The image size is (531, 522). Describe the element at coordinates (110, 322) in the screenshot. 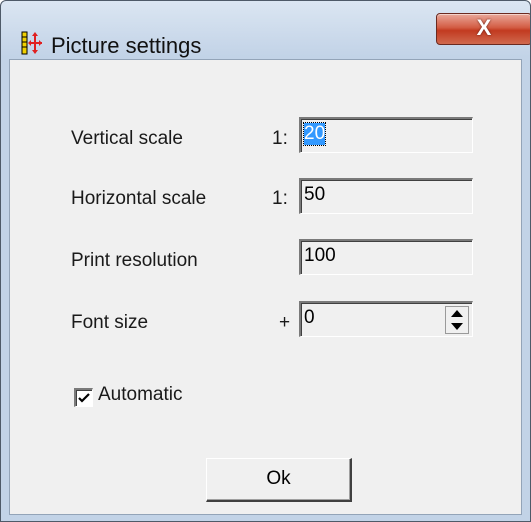

I see `font-size-label: Font size` at that location.